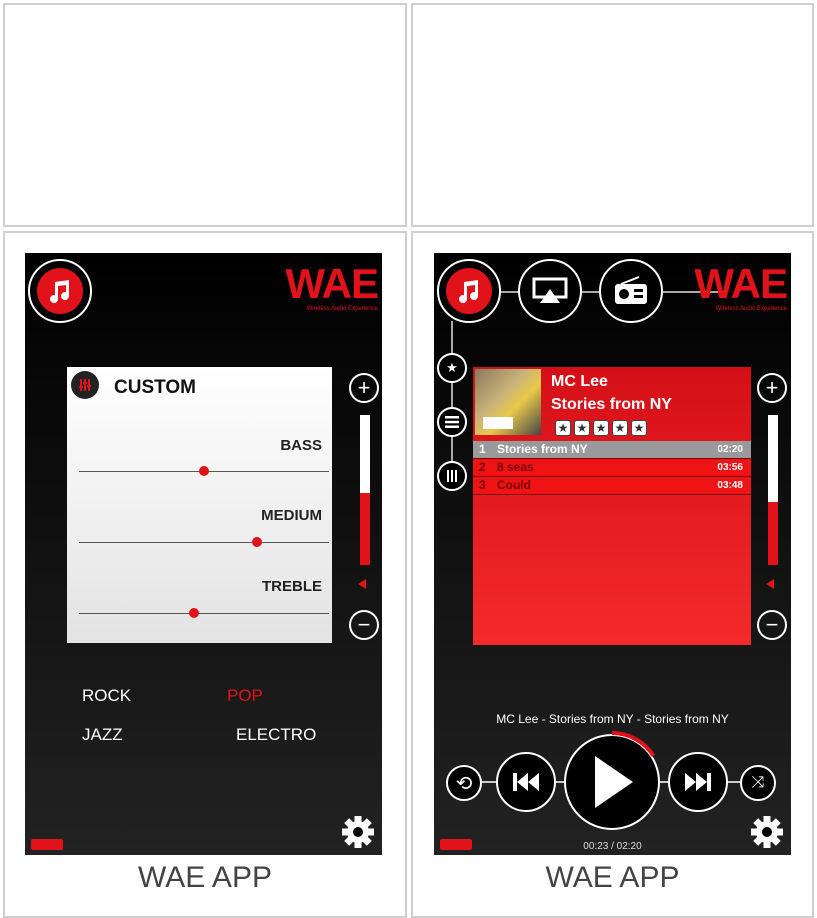  I want to click on music-tab, so click(469, 291).